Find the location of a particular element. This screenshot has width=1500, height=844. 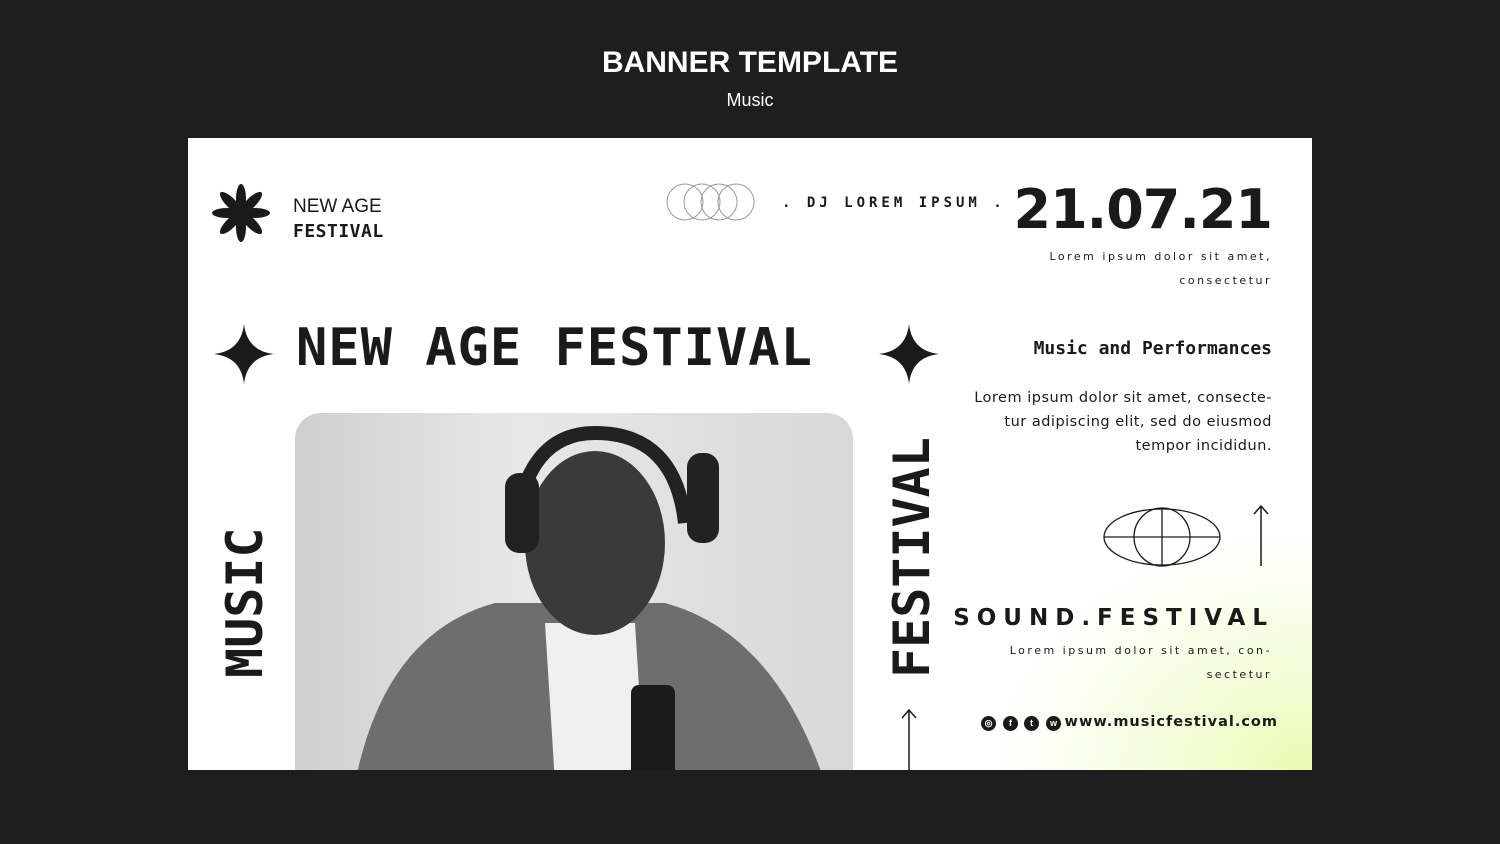

section-title: Music and Performances is located at coordinates (1152, 348).